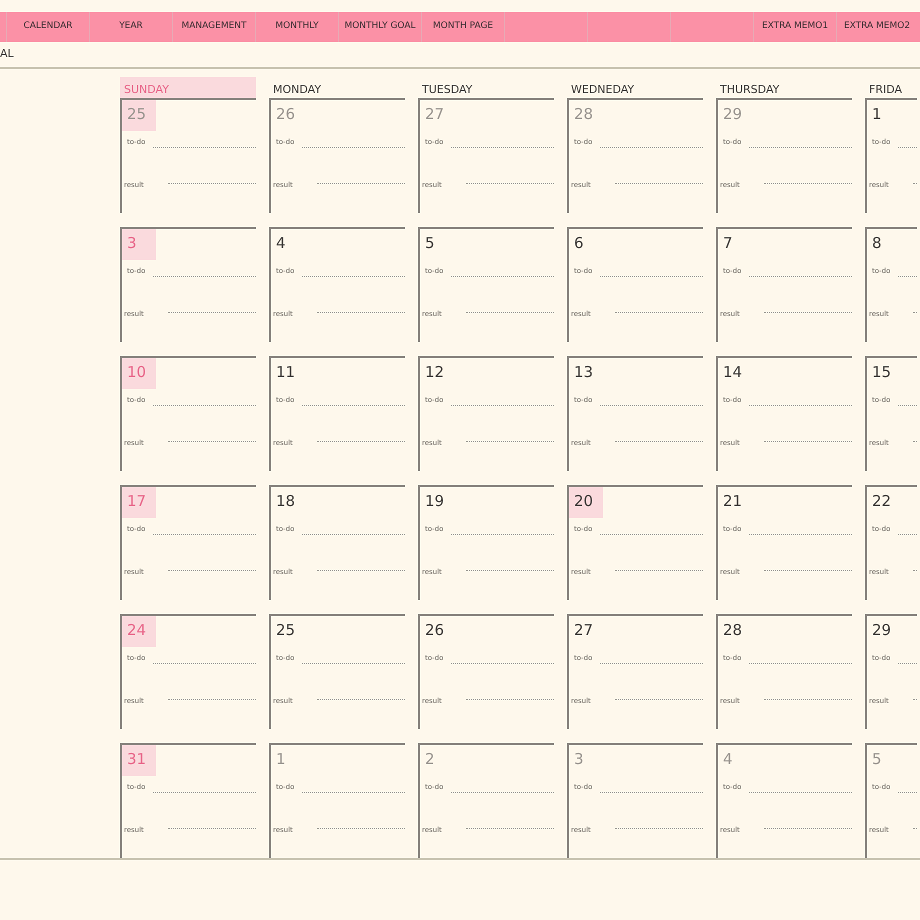 The image size is (920, 920). What do you see at coordinates (297, 90) in the screenshot?
I see `weekday-header: MONDAY` at bounding box center [297, 90].